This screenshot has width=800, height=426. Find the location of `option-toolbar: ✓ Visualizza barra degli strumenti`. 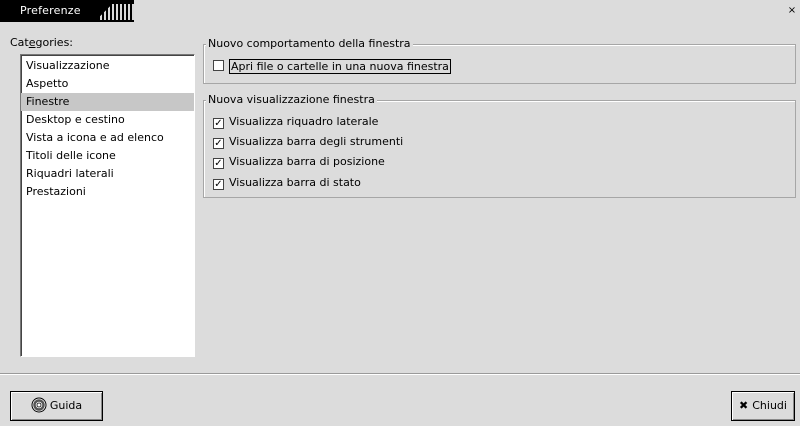

option-toolbar: ✓ Visualizza barra degli strumenti is located at coordinates (308, 142).